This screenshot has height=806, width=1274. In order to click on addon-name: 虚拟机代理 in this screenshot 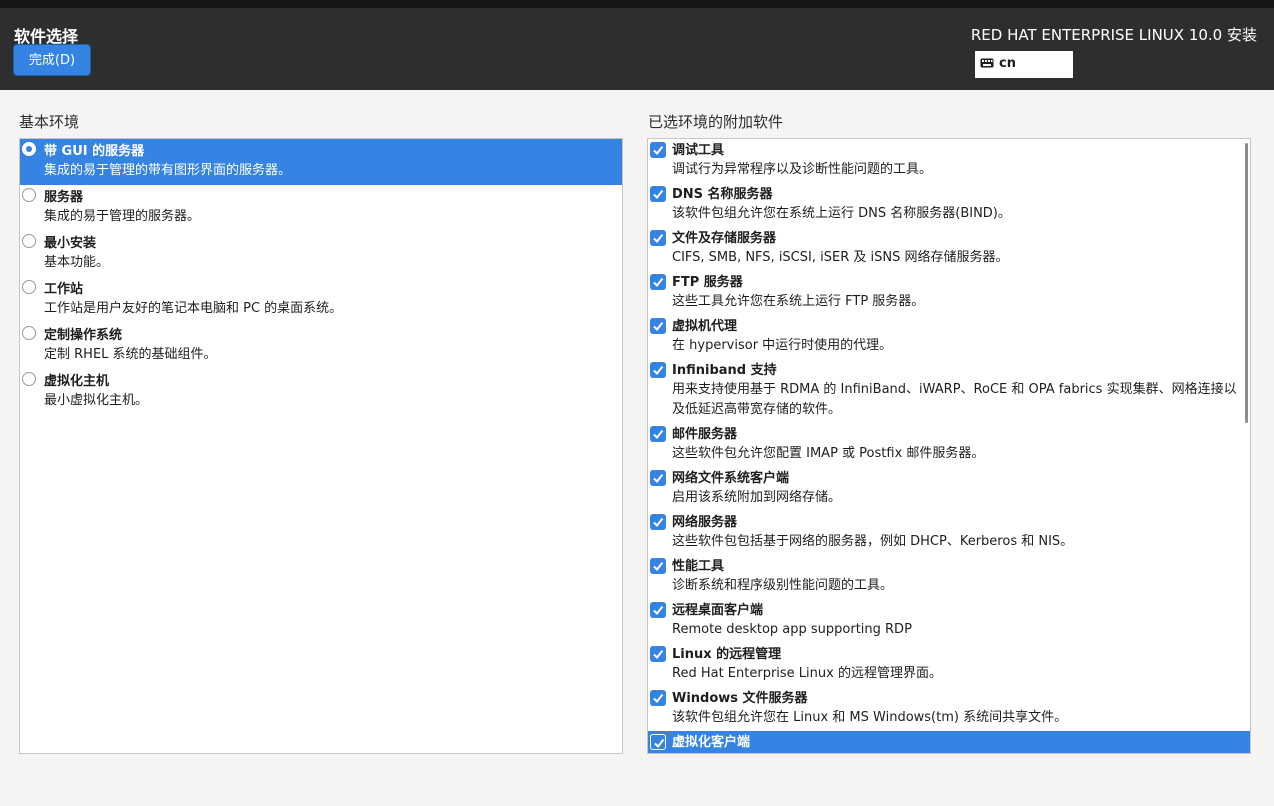, I will do `click(705, 326)`.